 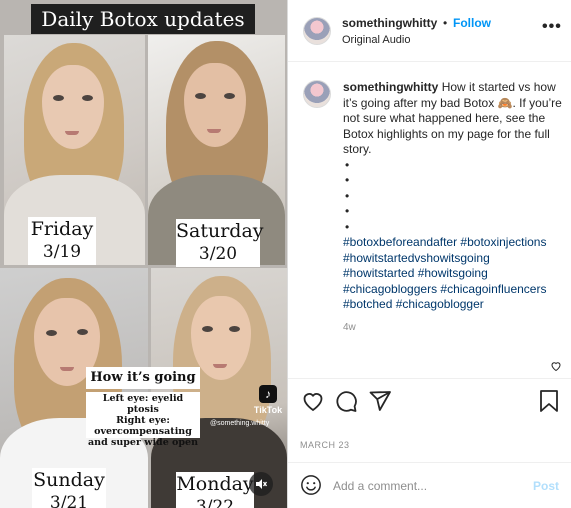 I want to click on hashtag-line: #botoxbeforeandafter #botoxinjections, so click(x=454, y=243).